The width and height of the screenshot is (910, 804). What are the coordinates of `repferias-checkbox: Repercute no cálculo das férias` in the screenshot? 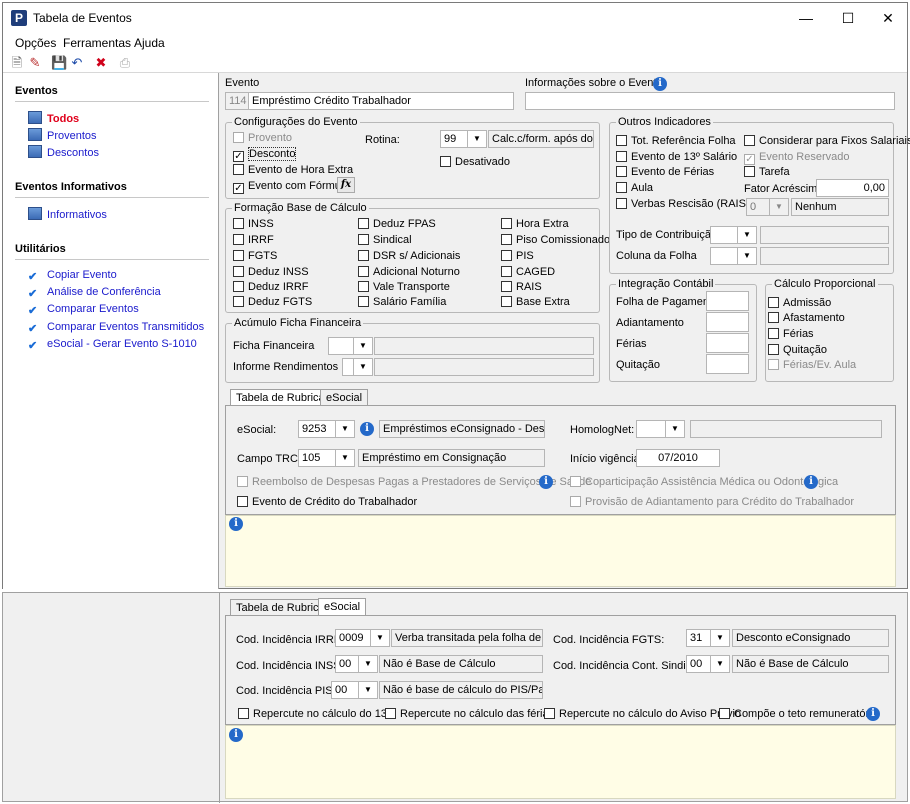 It's located at (469, 714).